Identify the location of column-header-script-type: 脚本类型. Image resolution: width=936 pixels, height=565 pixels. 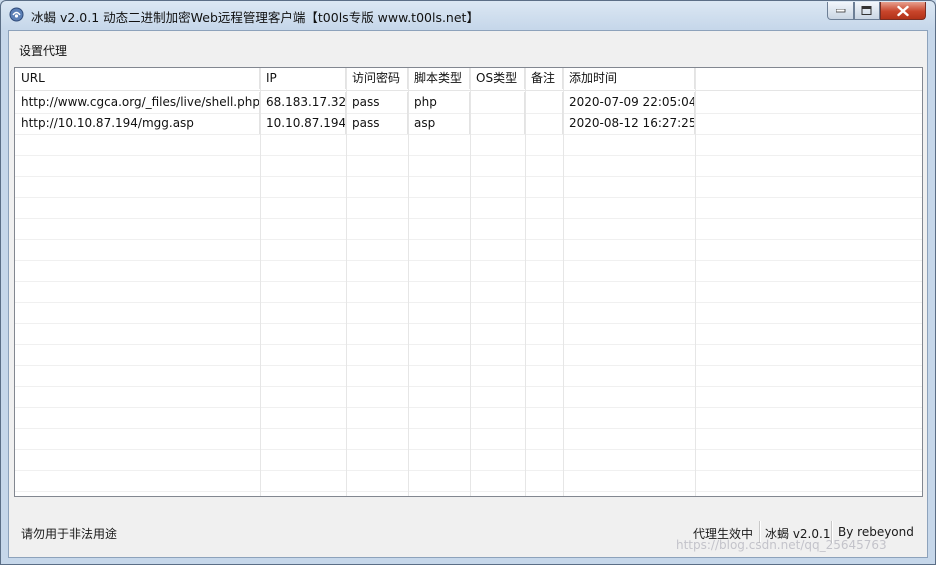
(439, 78).